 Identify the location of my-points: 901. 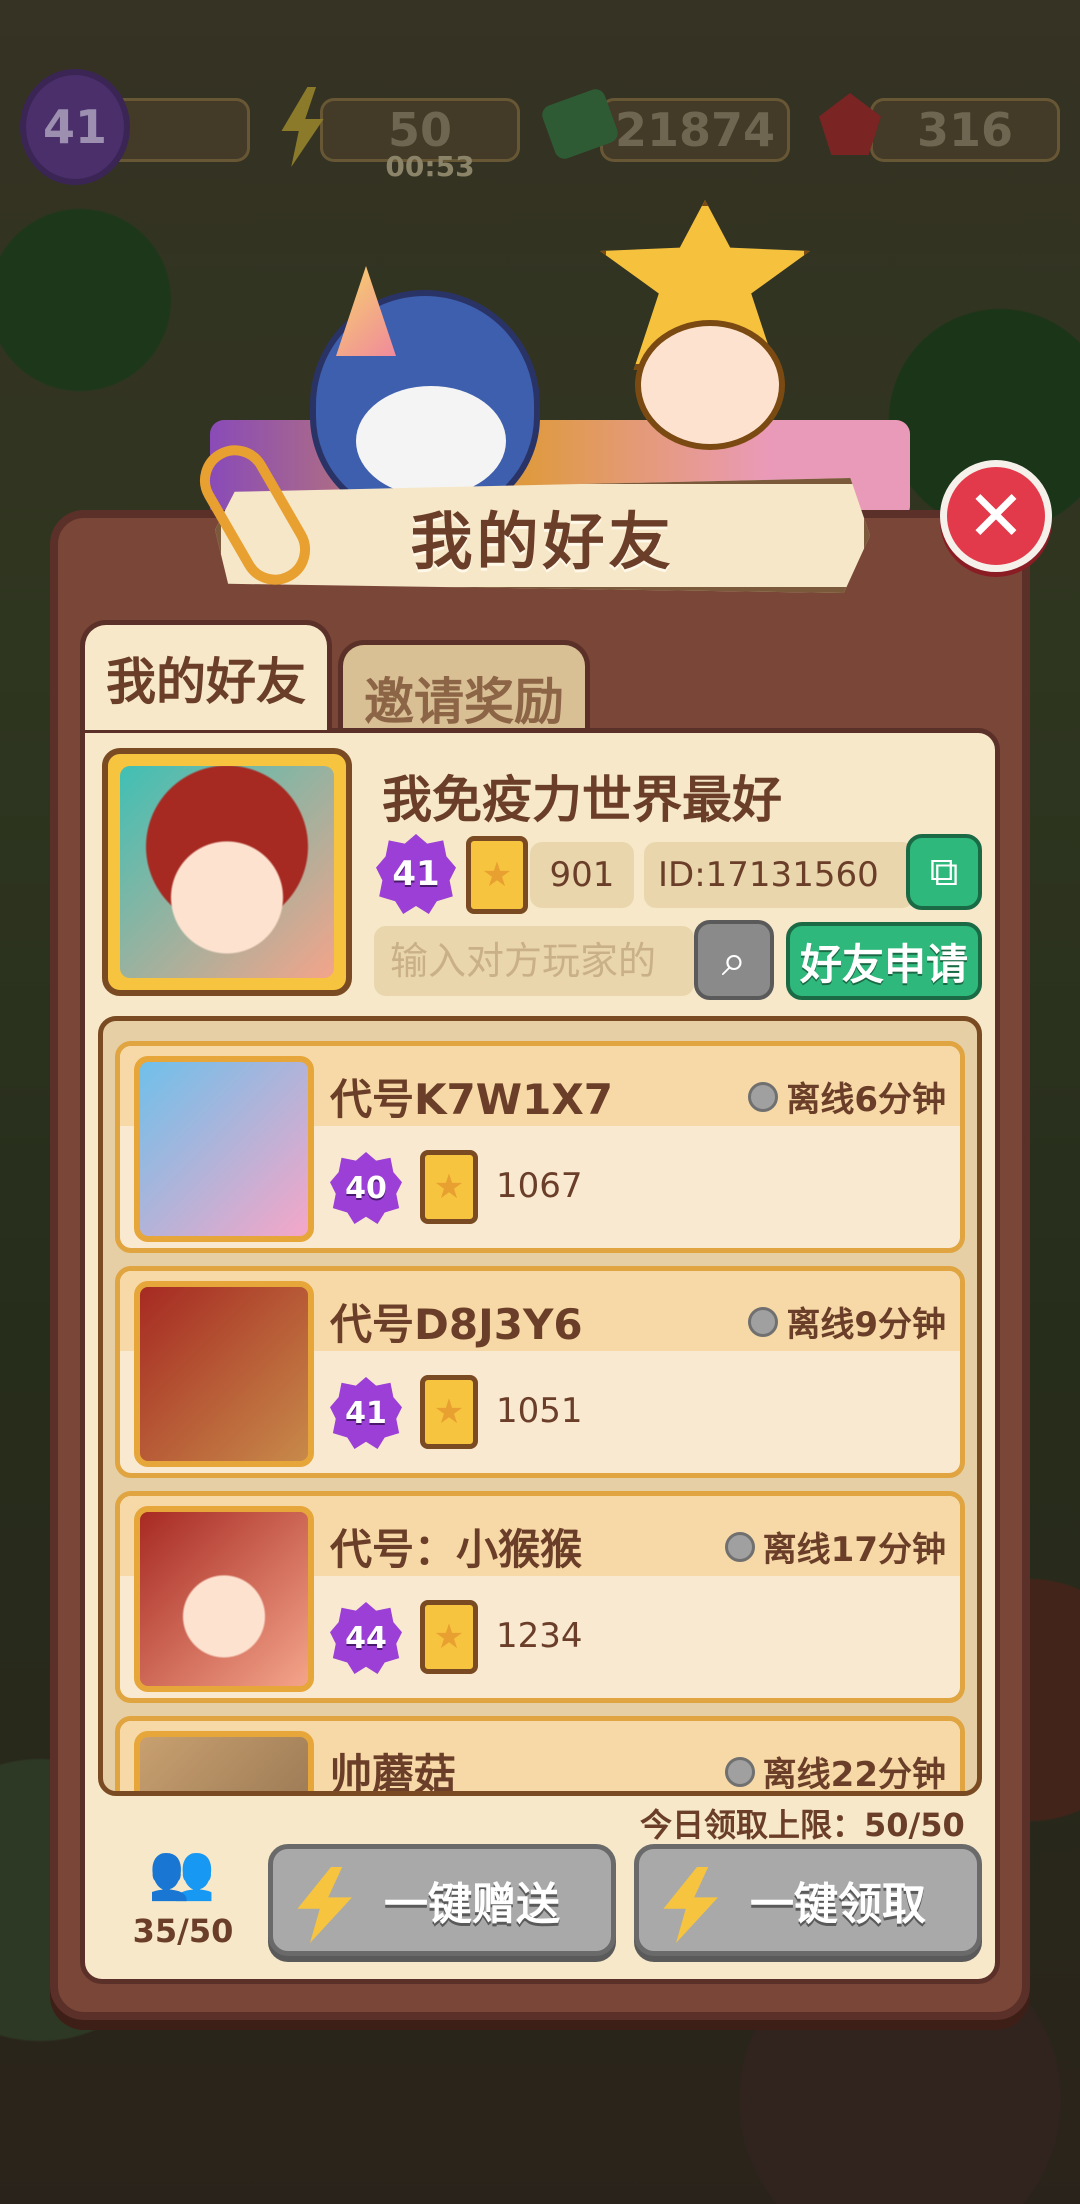
(582, 875).